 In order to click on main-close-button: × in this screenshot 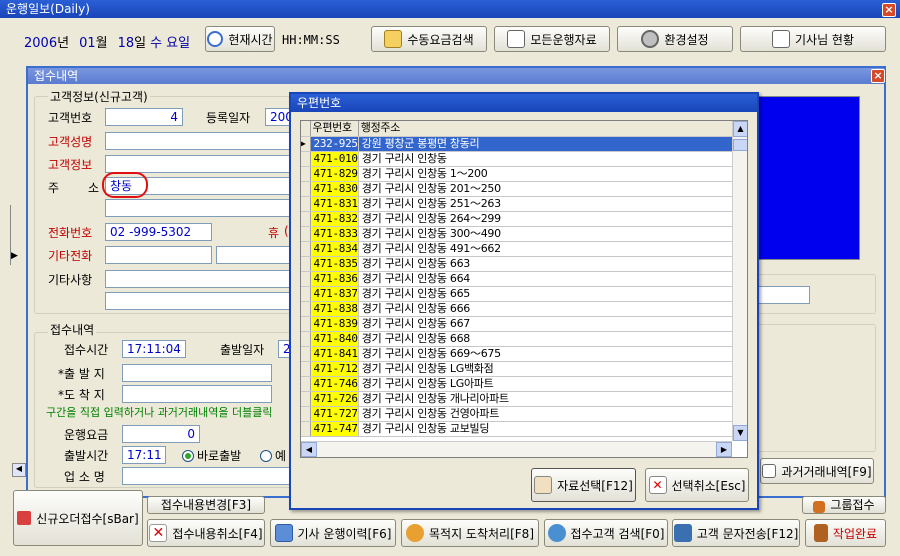, I will do `click(889, 10)`.